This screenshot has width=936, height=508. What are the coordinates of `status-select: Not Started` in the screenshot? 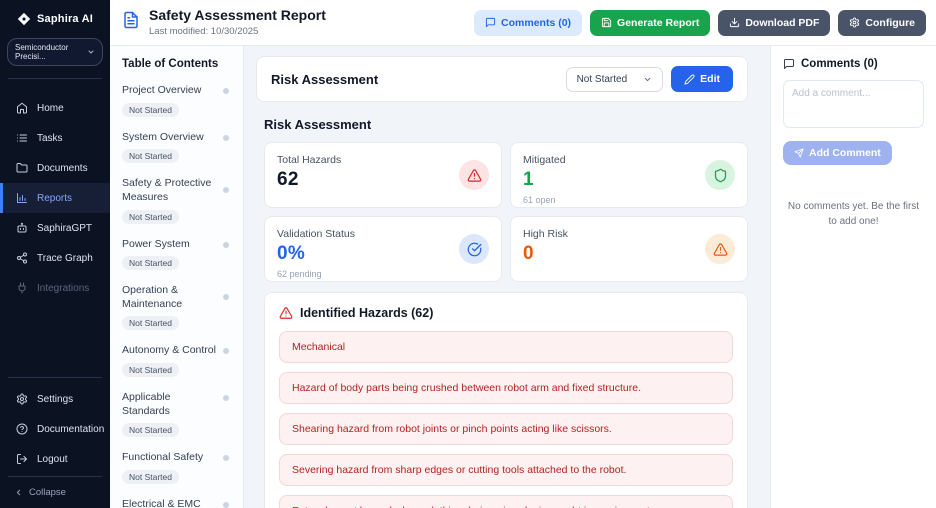 It's located at (614, 79).